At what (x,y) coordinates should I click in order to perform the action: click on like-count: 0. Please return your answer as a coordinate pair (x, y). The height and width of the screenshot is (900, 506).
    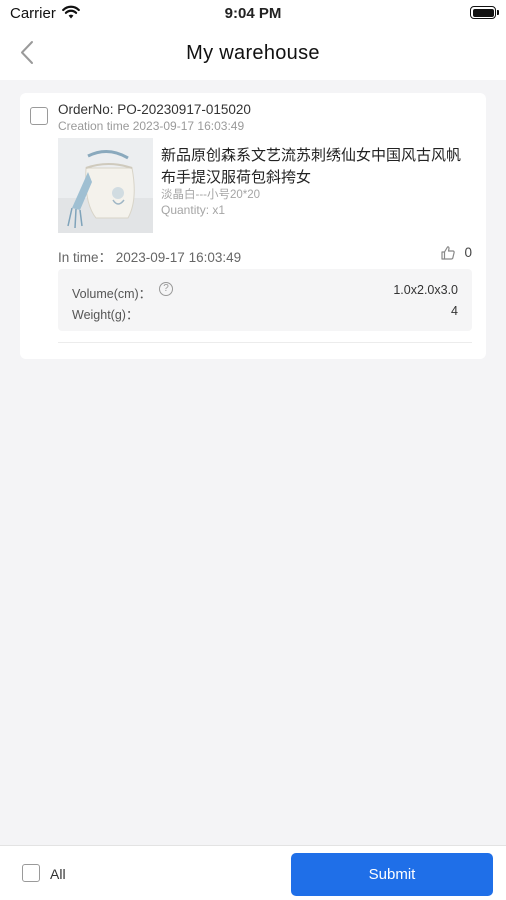
    Looking at the image, I should click on (468, 252).